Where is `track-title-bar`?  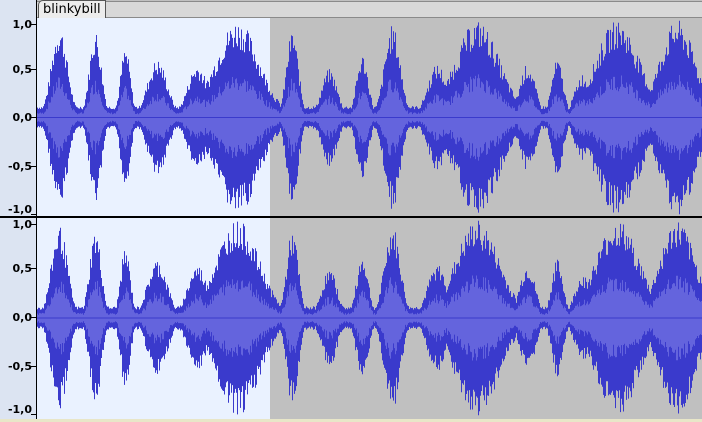
track-title-bar is located at coordinates (369, 9).